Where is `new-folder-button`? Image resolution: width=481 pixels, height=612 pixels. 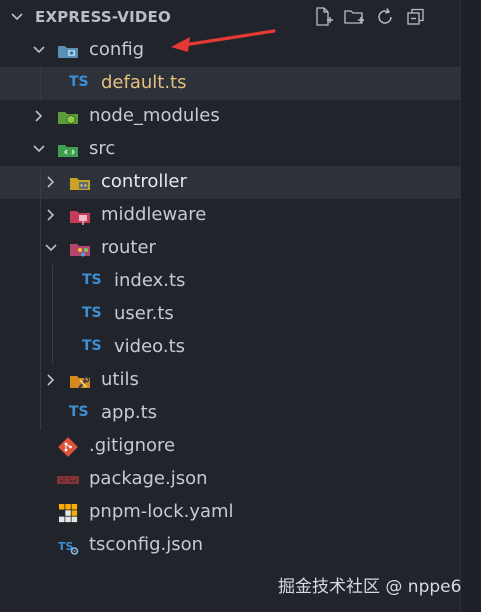 new-folder-button is located at coordinates (354, 17).